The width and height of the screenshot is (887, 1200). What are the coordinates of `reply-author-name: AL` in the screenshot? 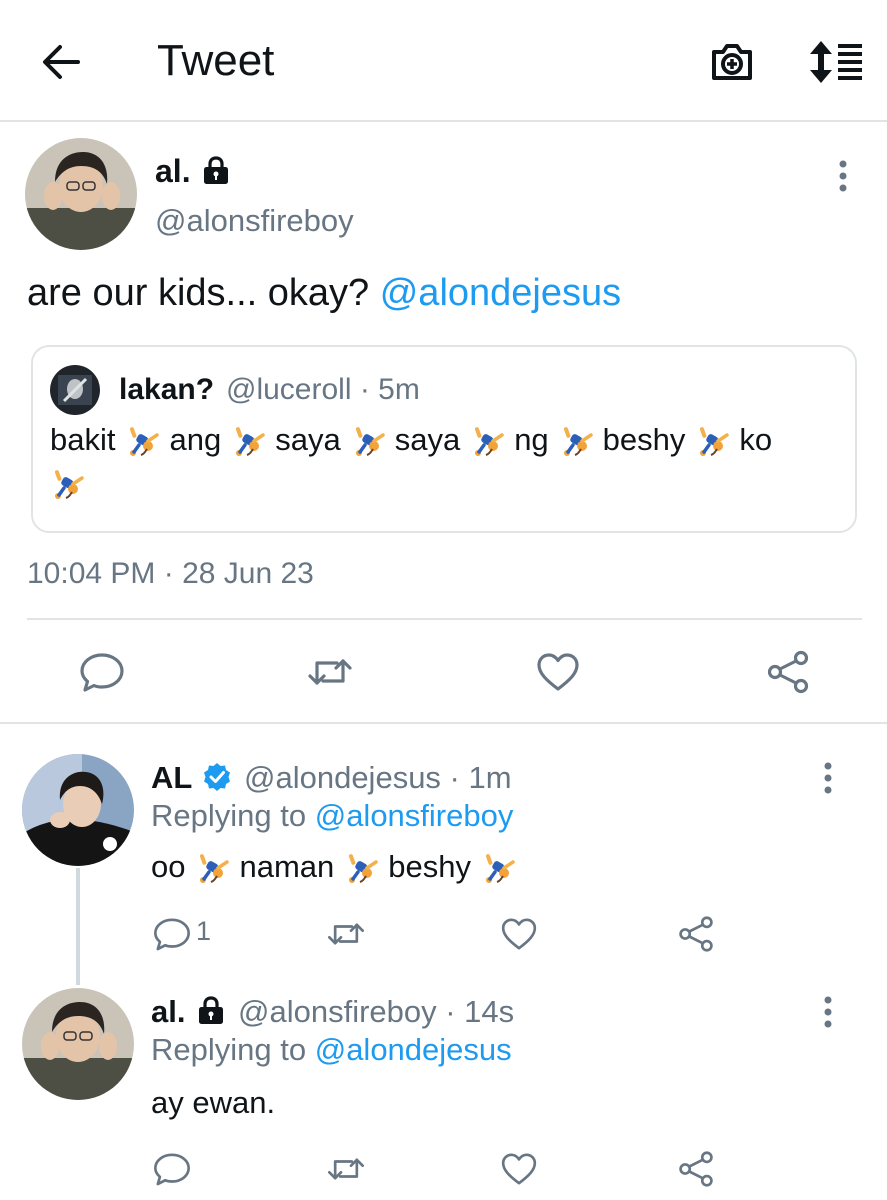 It's located at (171, 778).